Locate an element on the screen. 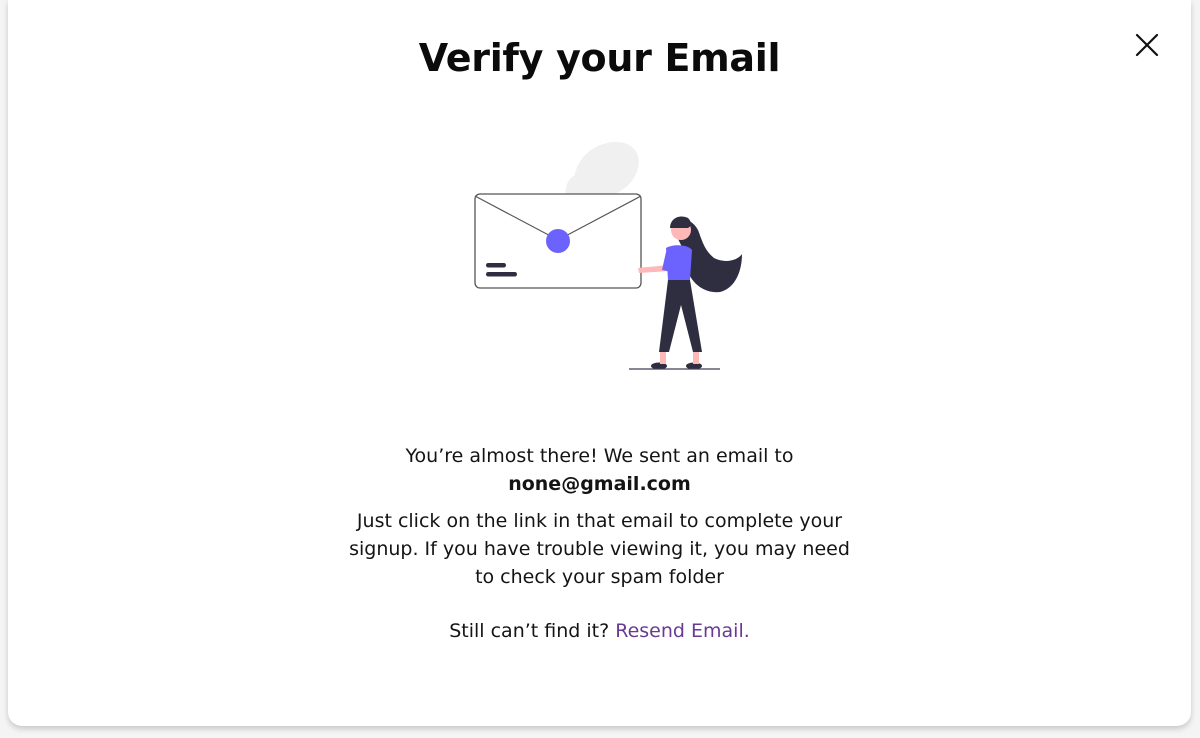 The width and height of the screenshot is (1200, 738). close-button is located at coordinates (1147, 45).